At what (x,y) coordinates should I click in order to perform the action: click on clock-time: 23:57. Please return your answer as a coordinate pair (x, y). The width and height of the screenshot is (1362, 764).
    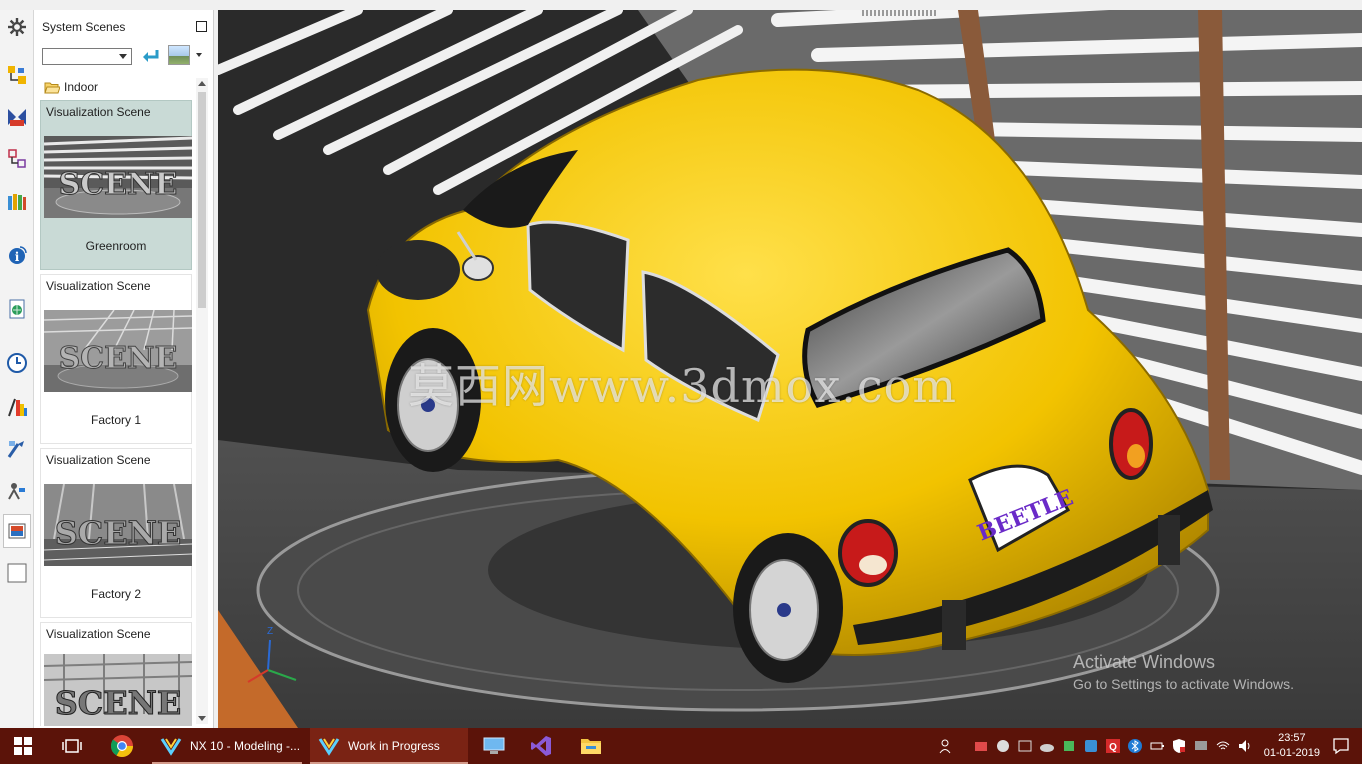
    Looking at the image, I should click on (1292, 738).